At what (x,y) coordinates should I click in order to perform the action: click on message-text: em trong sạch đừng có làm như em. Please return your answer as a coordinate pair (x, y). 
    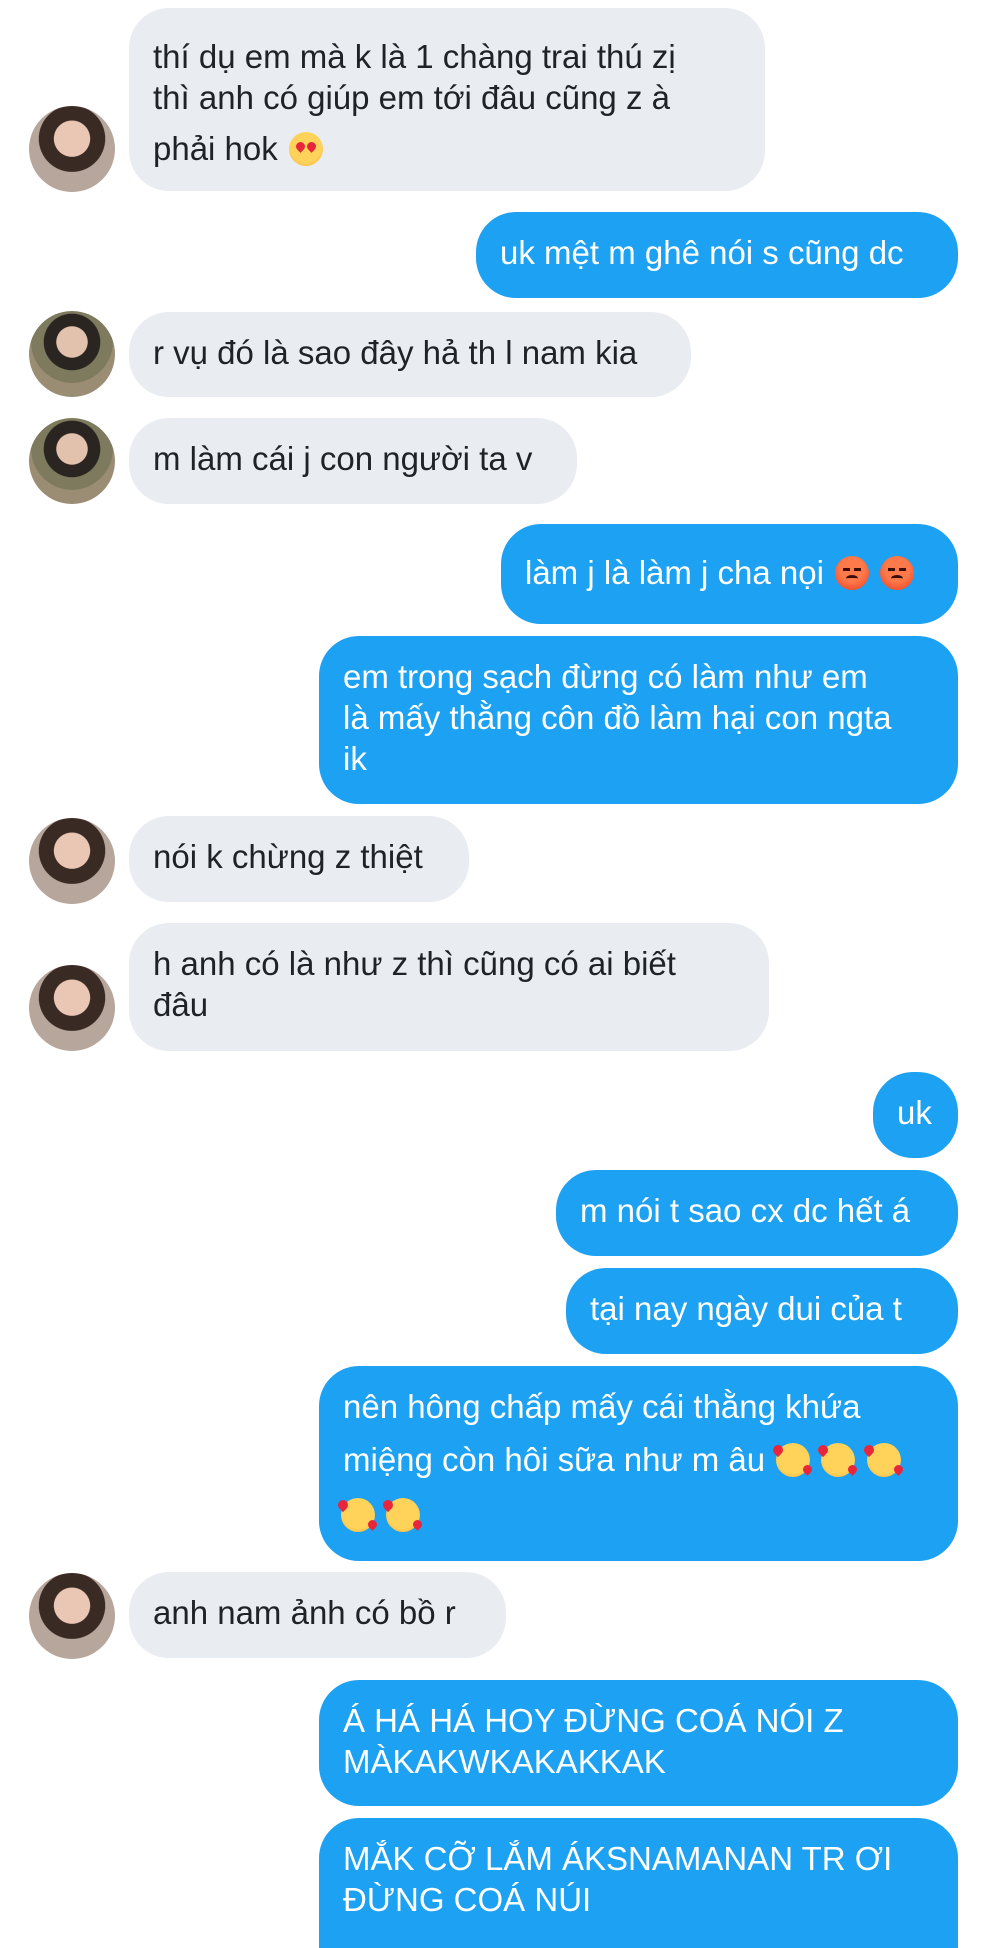
    Looking at the image, I should click on (605, 676).